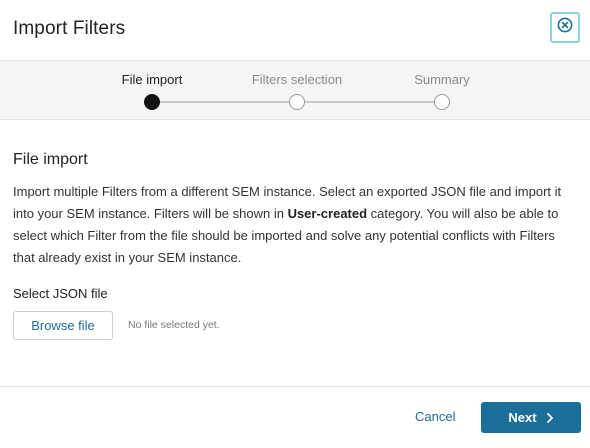 The height and width of the screenshot is (448, 590). What do you see at coordinates (297, 79) in the screenshot?
I see `step-label-filters-selection: Filters selection` at bounding box center [297, 79].